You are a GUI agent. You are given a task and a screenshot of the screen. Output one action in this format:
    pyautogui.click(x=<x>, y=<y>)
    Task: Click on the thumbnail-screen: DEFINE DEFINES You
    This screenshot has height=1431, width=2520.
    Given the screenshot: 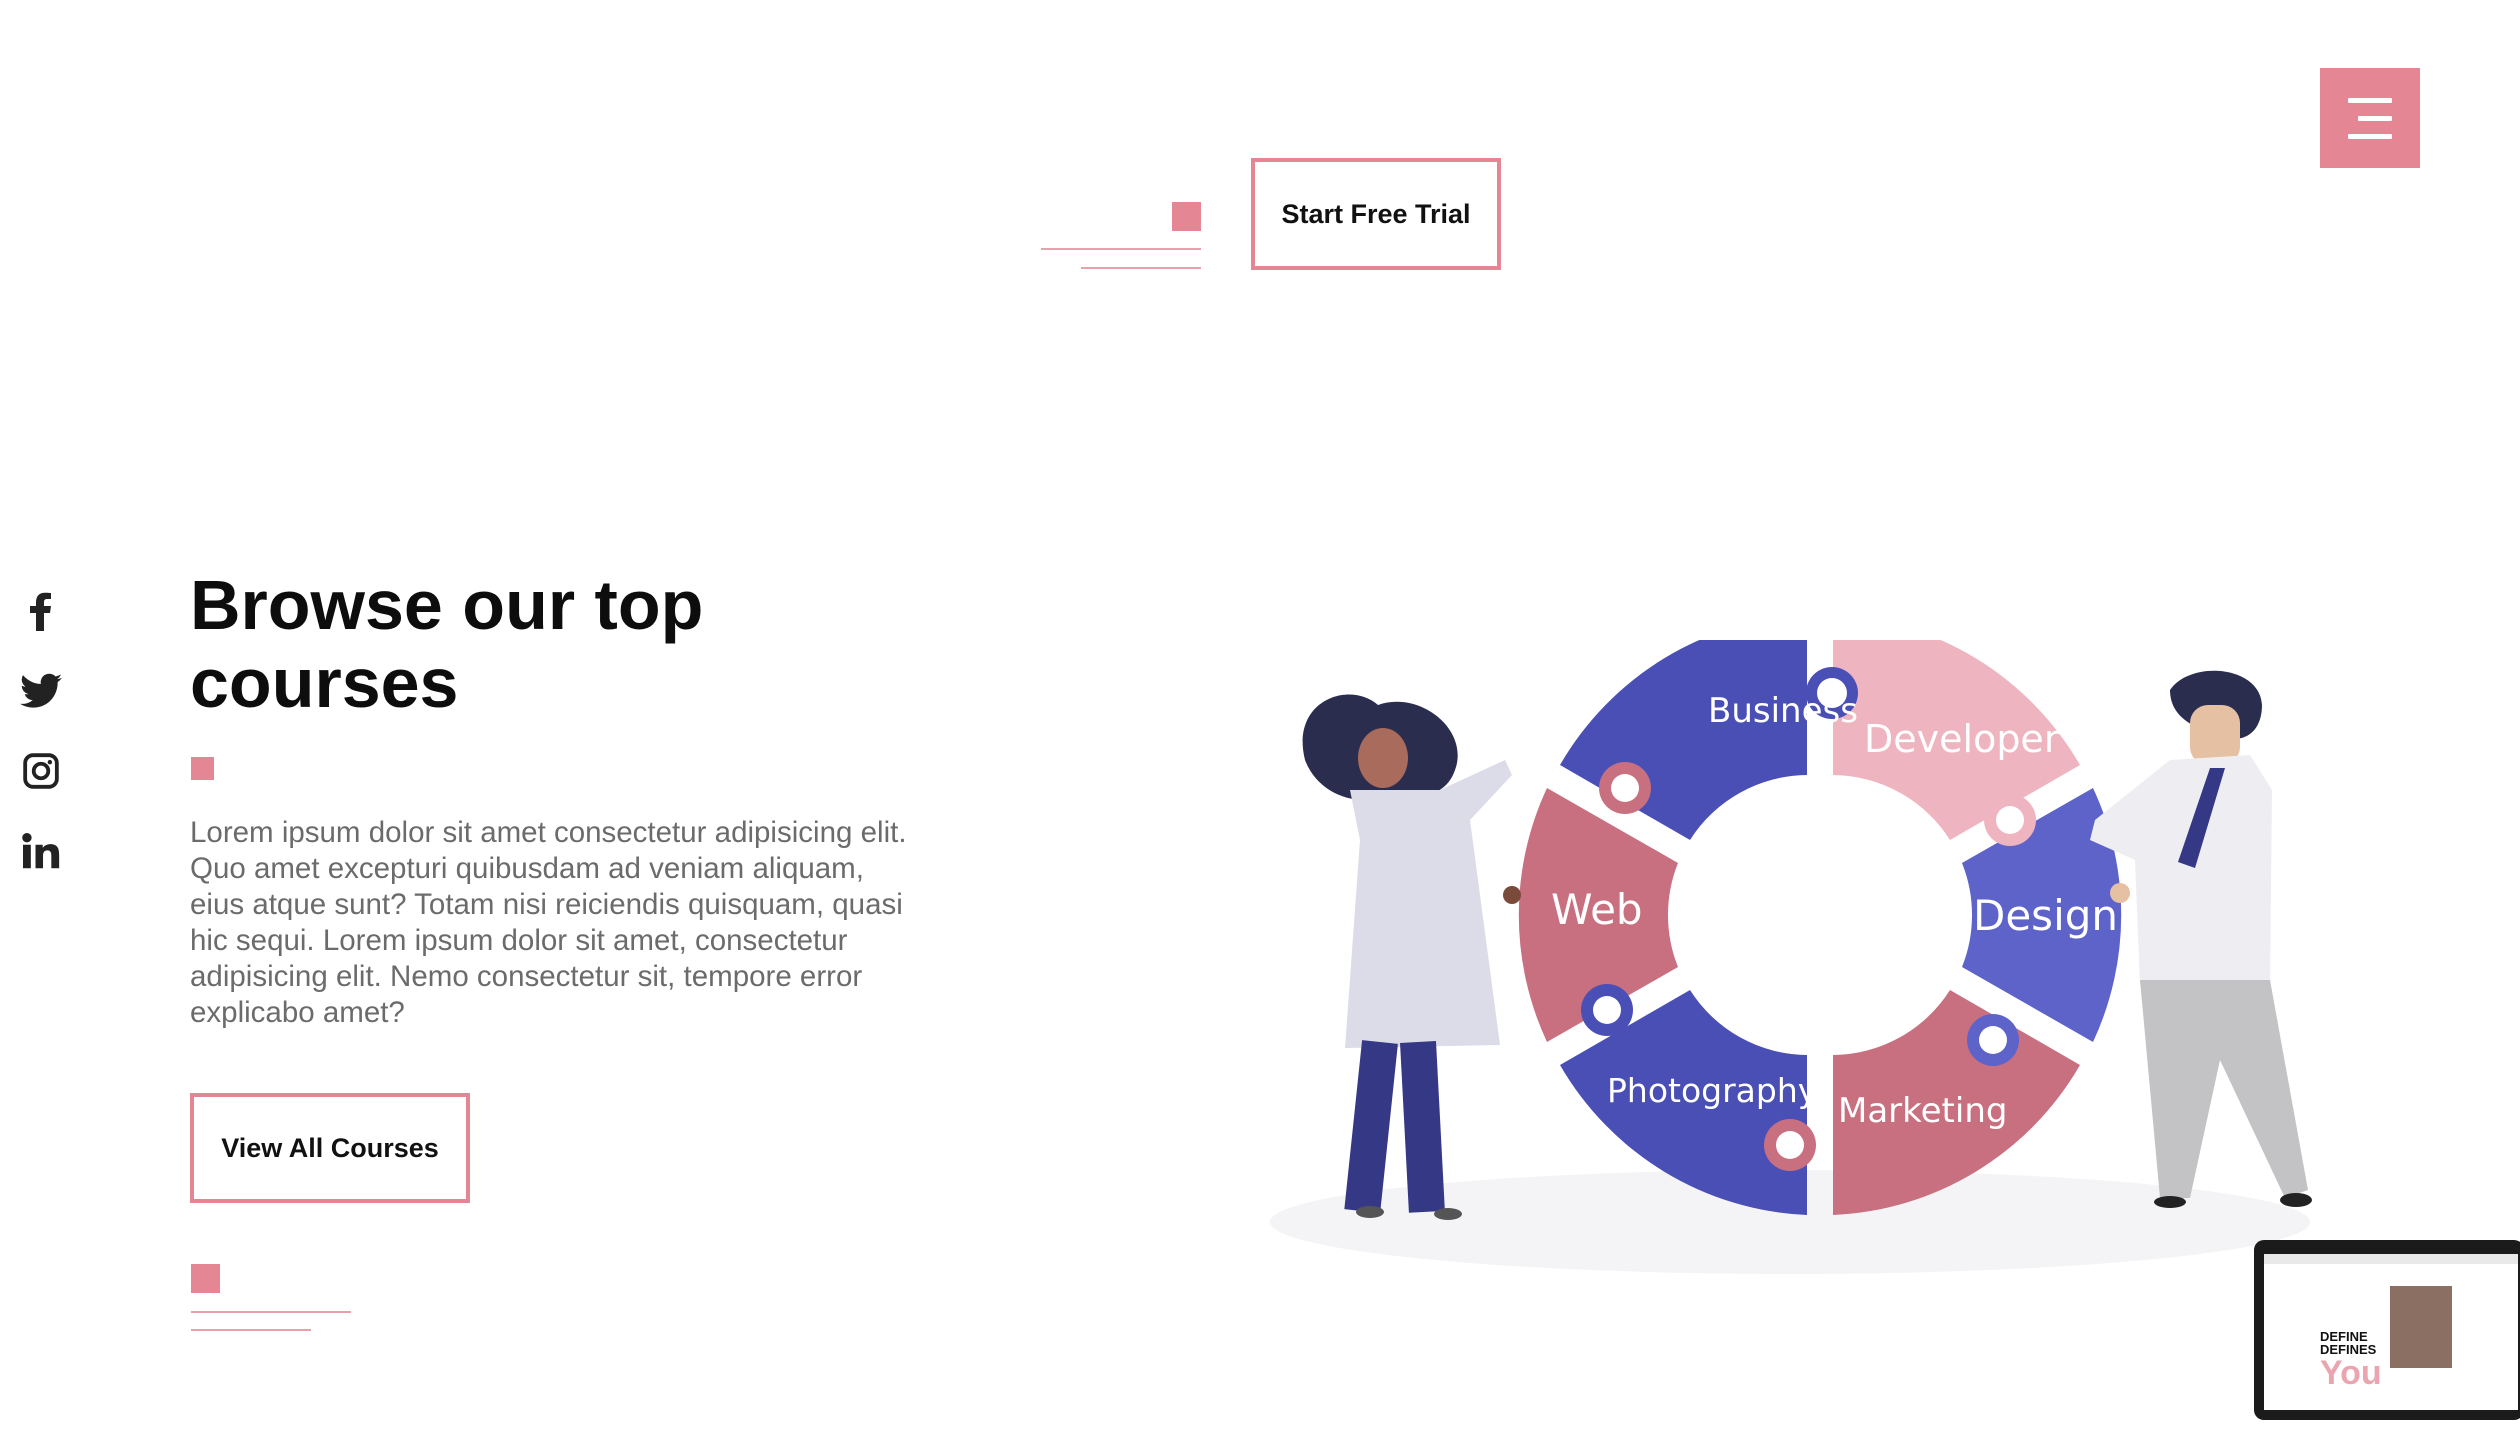 What is the action you would take?
    pyautogui.click(x=2391, y=1332)
    